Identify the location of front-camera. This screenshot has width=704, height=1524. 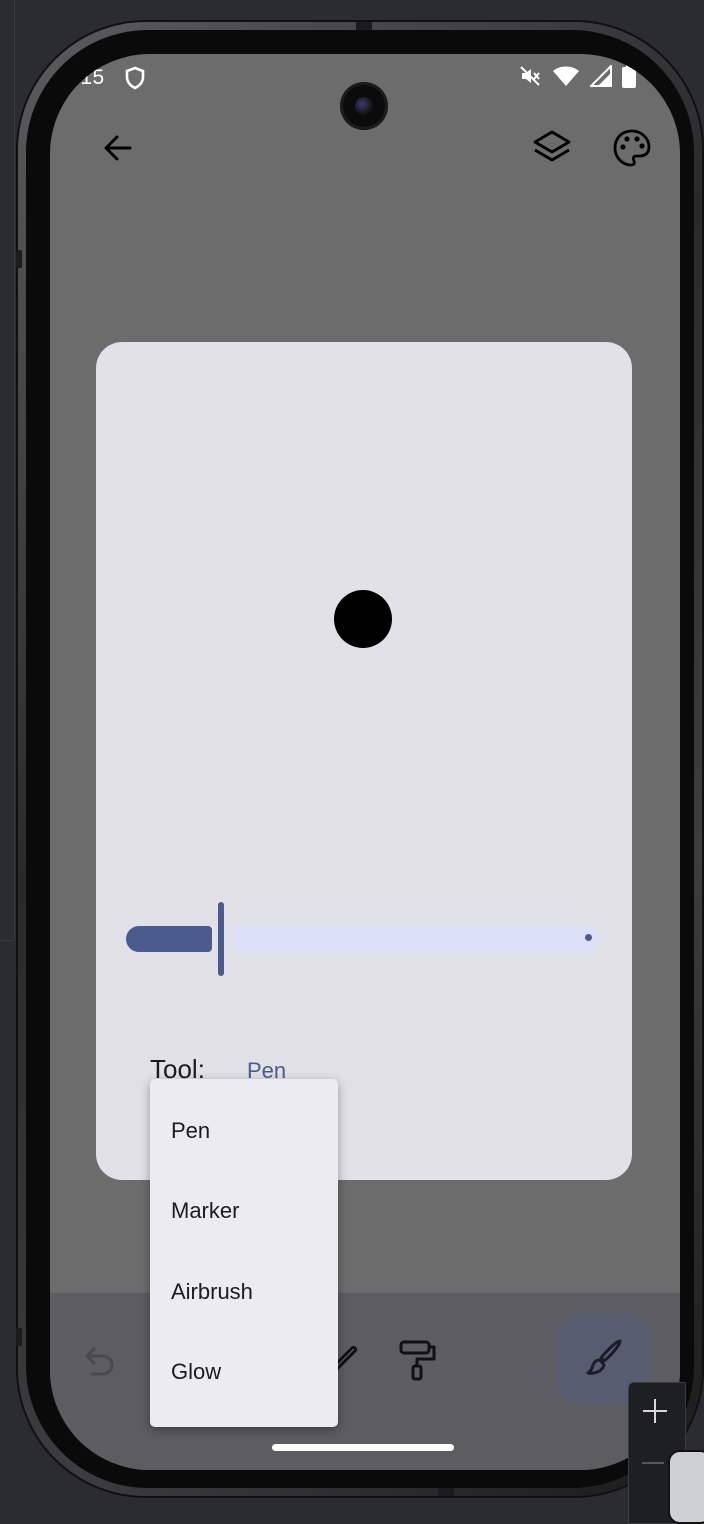
(364, 106).